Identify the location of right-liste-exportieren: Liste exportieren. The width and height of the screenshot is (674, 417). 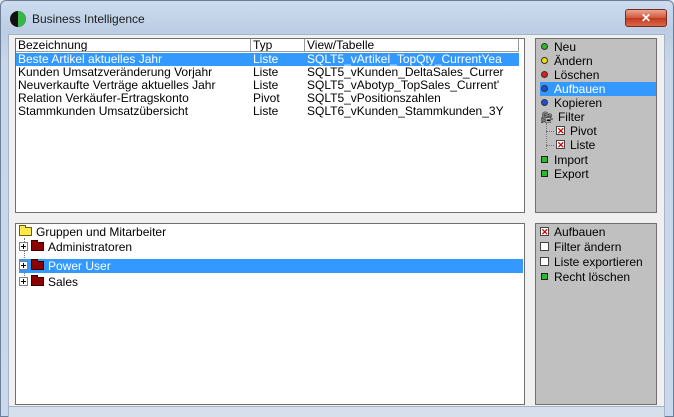
(591, 262).